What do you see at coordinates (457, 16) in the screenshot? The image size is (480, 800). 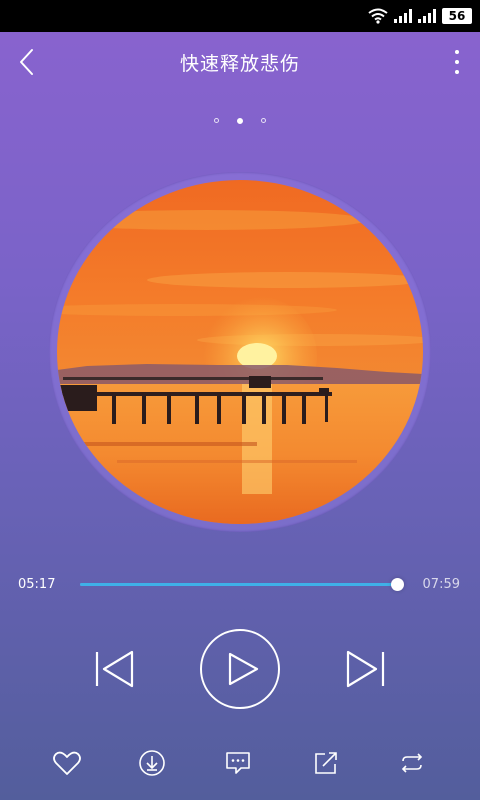 I see `battery-icon: 56` at bounding box center [457, 16].